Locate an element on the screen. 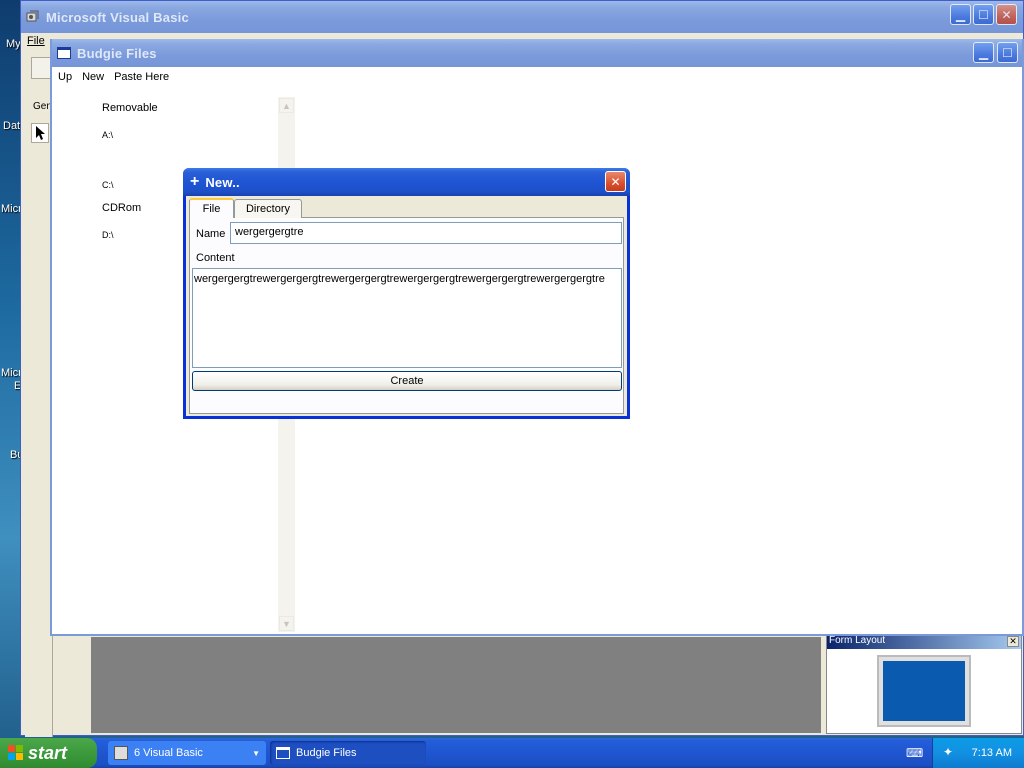 Image resolution: width=1024 pixels, height=768 pixels. pointer-tool is located at coordinates (40, 133).